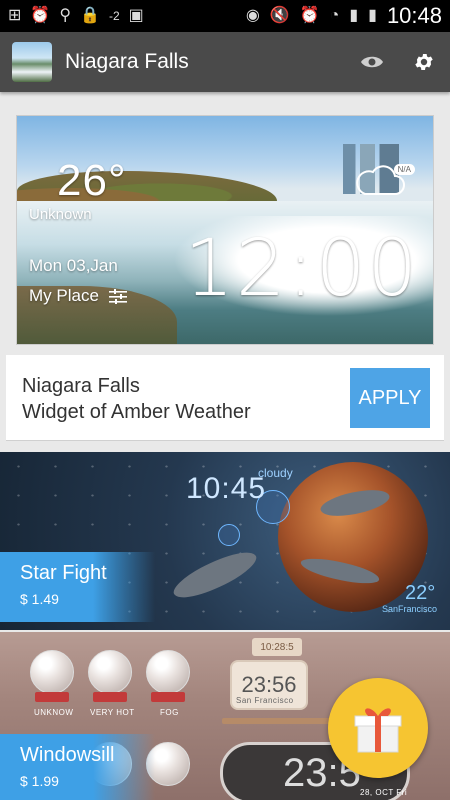 This screenshot has width=450, height=800. Describe the element at coordinates (410, 609) in the screenshot. I see `star-preview-city: SanFrancisco` at that location.